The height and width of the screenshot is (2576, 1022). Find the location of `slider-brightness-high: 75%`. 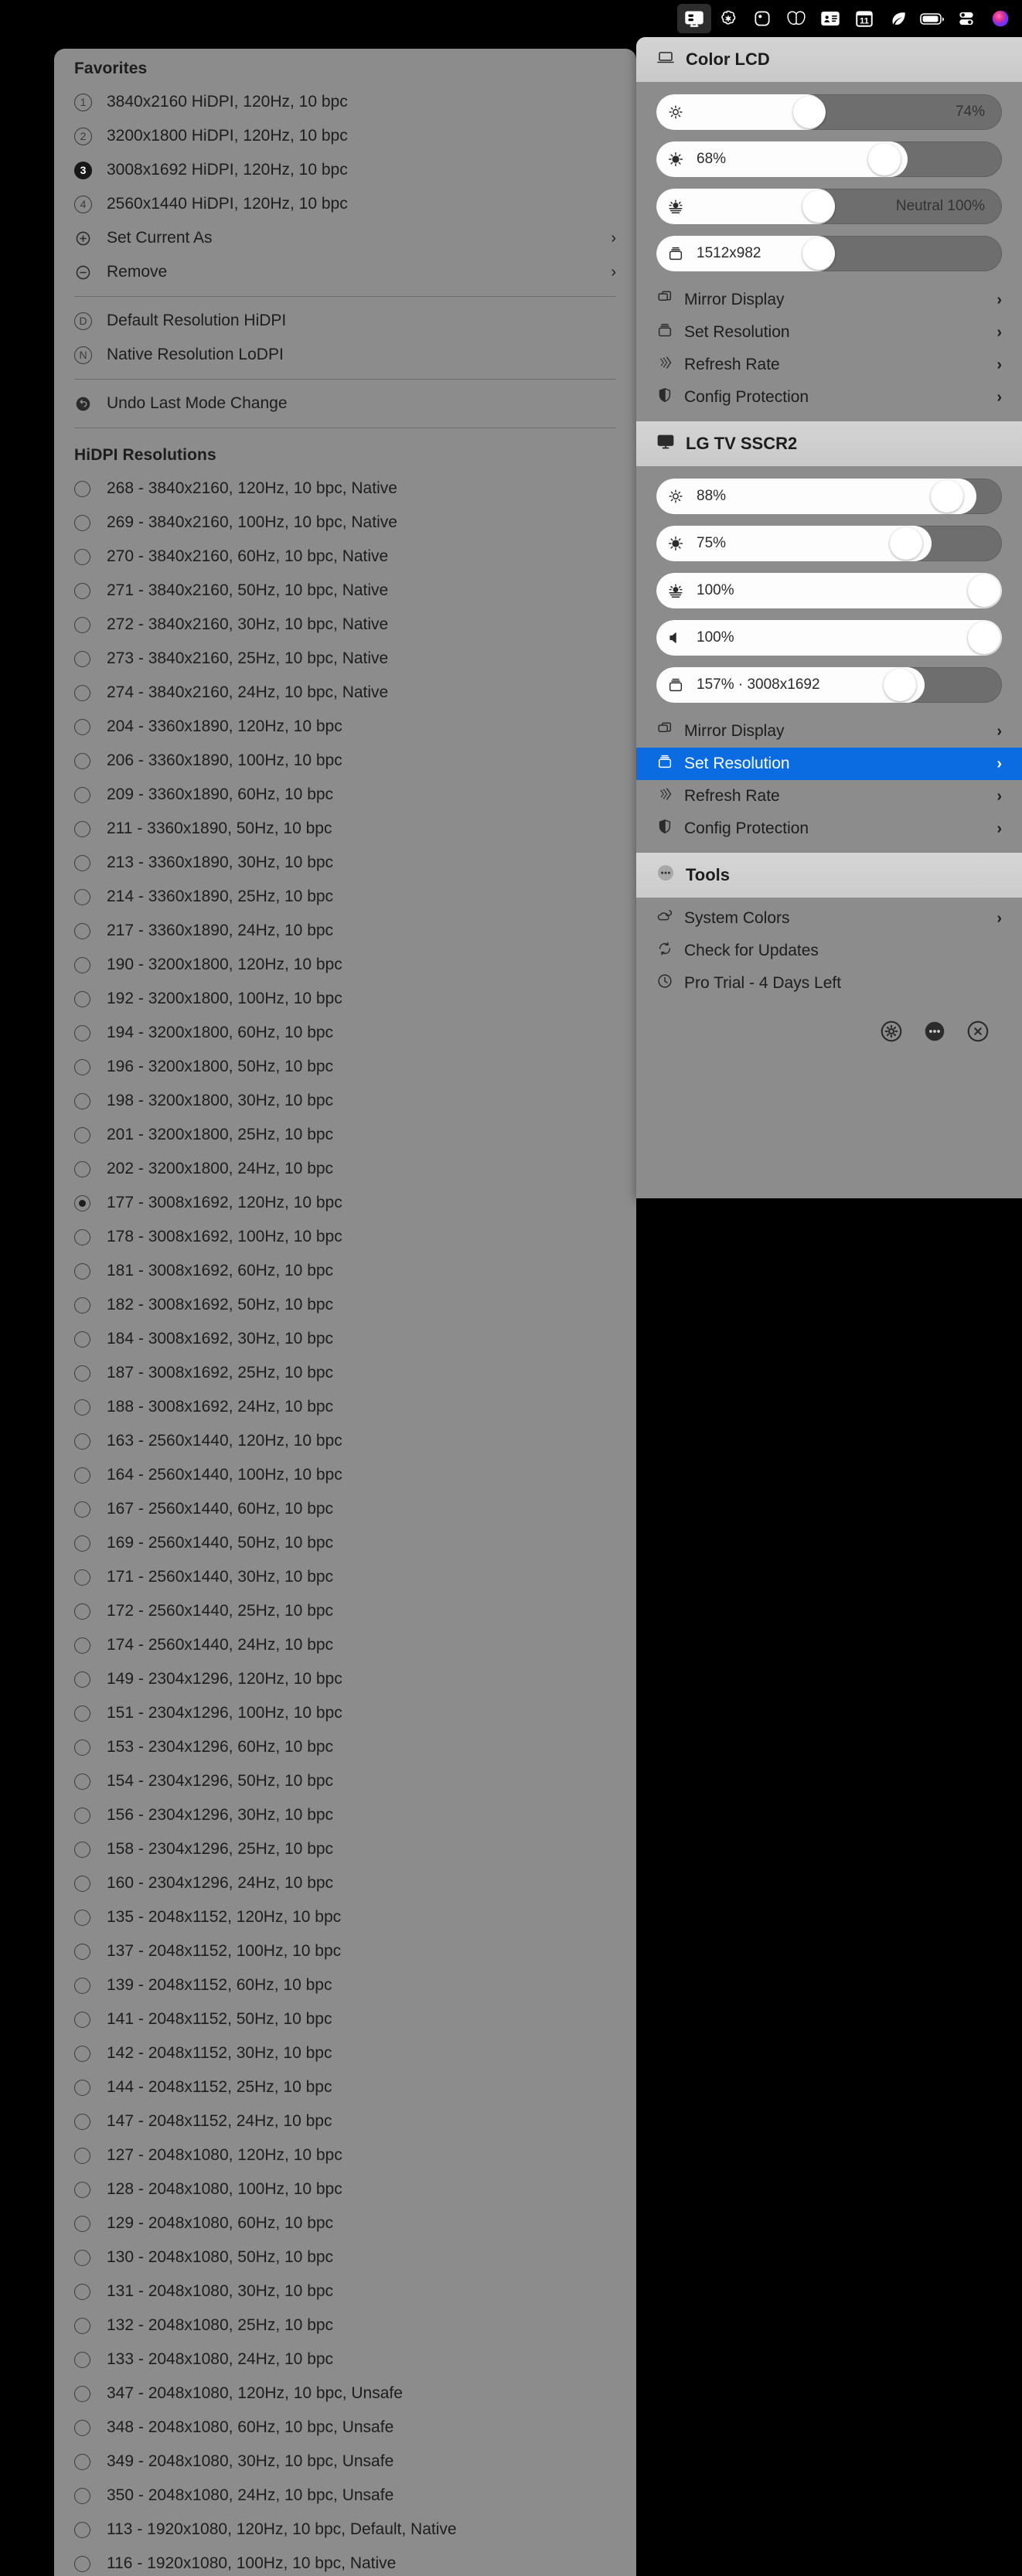

slider-brightness-high: 75% is located at coordinates (829, 543).